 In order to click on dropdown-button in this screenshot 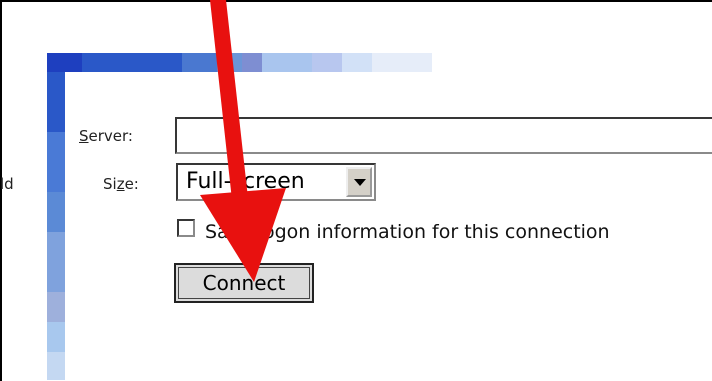, I will do `click(359, 182)`.